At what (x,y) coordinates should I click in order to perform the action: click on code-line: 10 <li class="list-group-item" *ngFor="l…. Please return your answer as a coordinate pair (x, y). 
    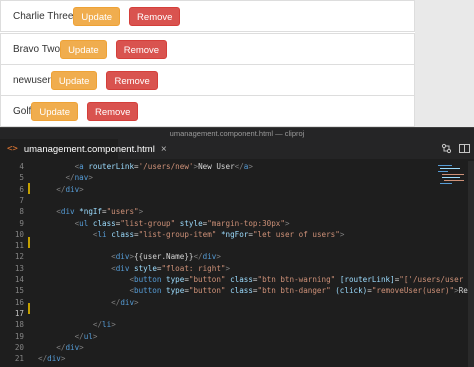
    Looking at the image, I should click on (237, 234).